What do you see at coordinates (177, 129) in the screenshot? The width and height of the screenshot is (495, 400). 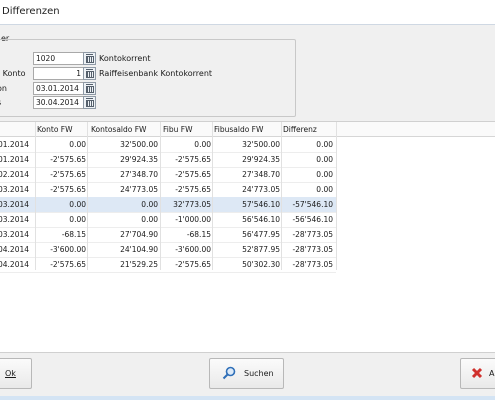 I see `column-header: Fibu FW` at bounding box center [177, 129].